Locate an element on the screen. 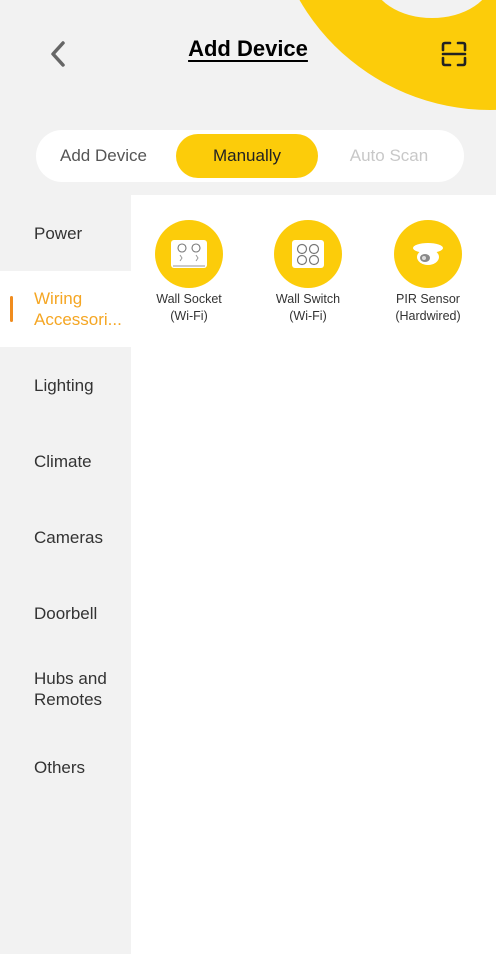 The height and width of the screenshot is (954, 496). sidebar-item-label: Lighting is located at coordinates (64, 385).